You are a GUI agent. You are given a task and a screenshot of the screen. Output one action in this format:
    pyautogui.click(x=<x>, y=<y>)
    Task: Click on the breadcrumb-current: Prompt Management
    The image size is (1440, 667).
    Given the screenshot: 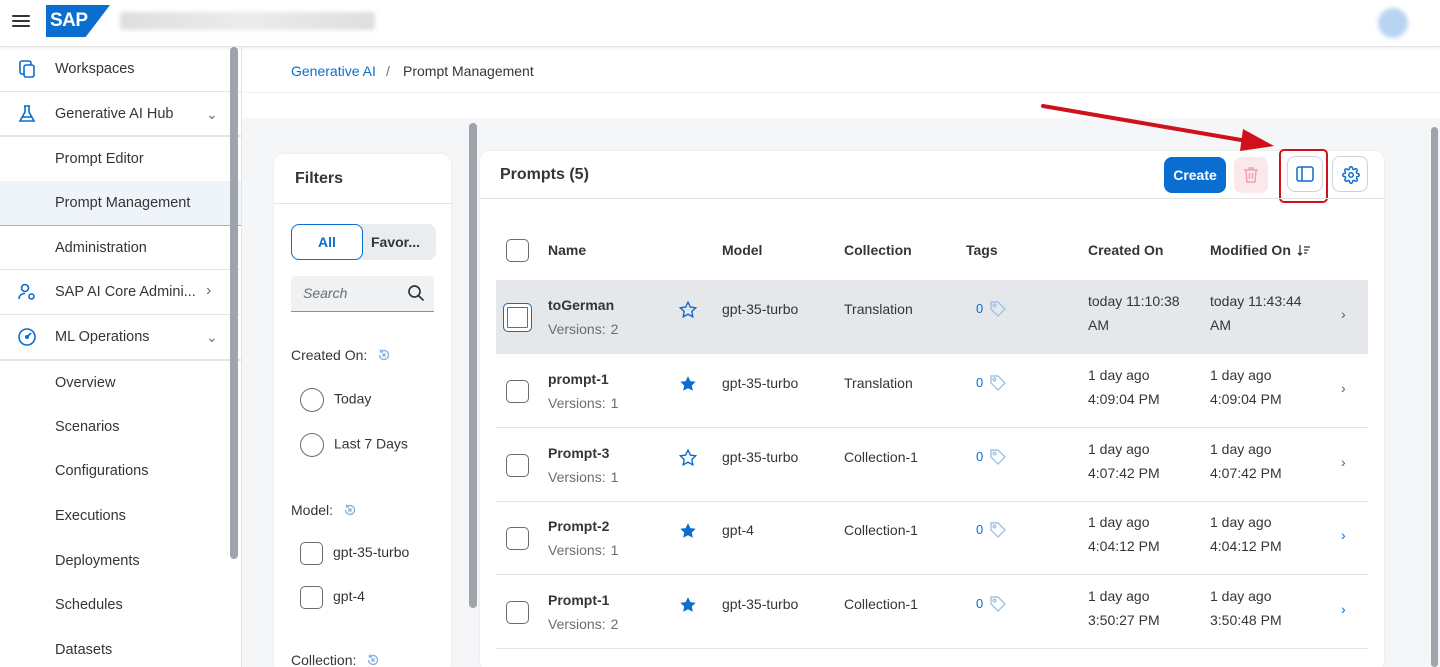 What is the action you would take?
    pyautogui.click(x=468, y=71)
    